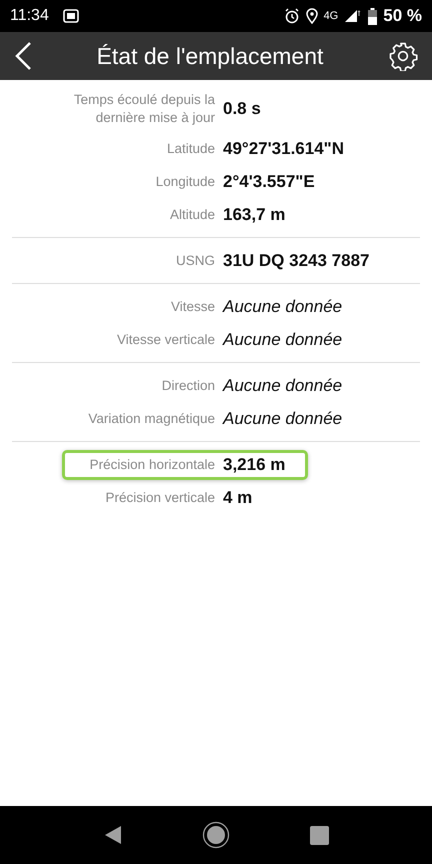 The image size is (432, 864). Describe the element at coordinates (242, 109) in the screenshot. I see `field-value: 0.8 s` at that location.